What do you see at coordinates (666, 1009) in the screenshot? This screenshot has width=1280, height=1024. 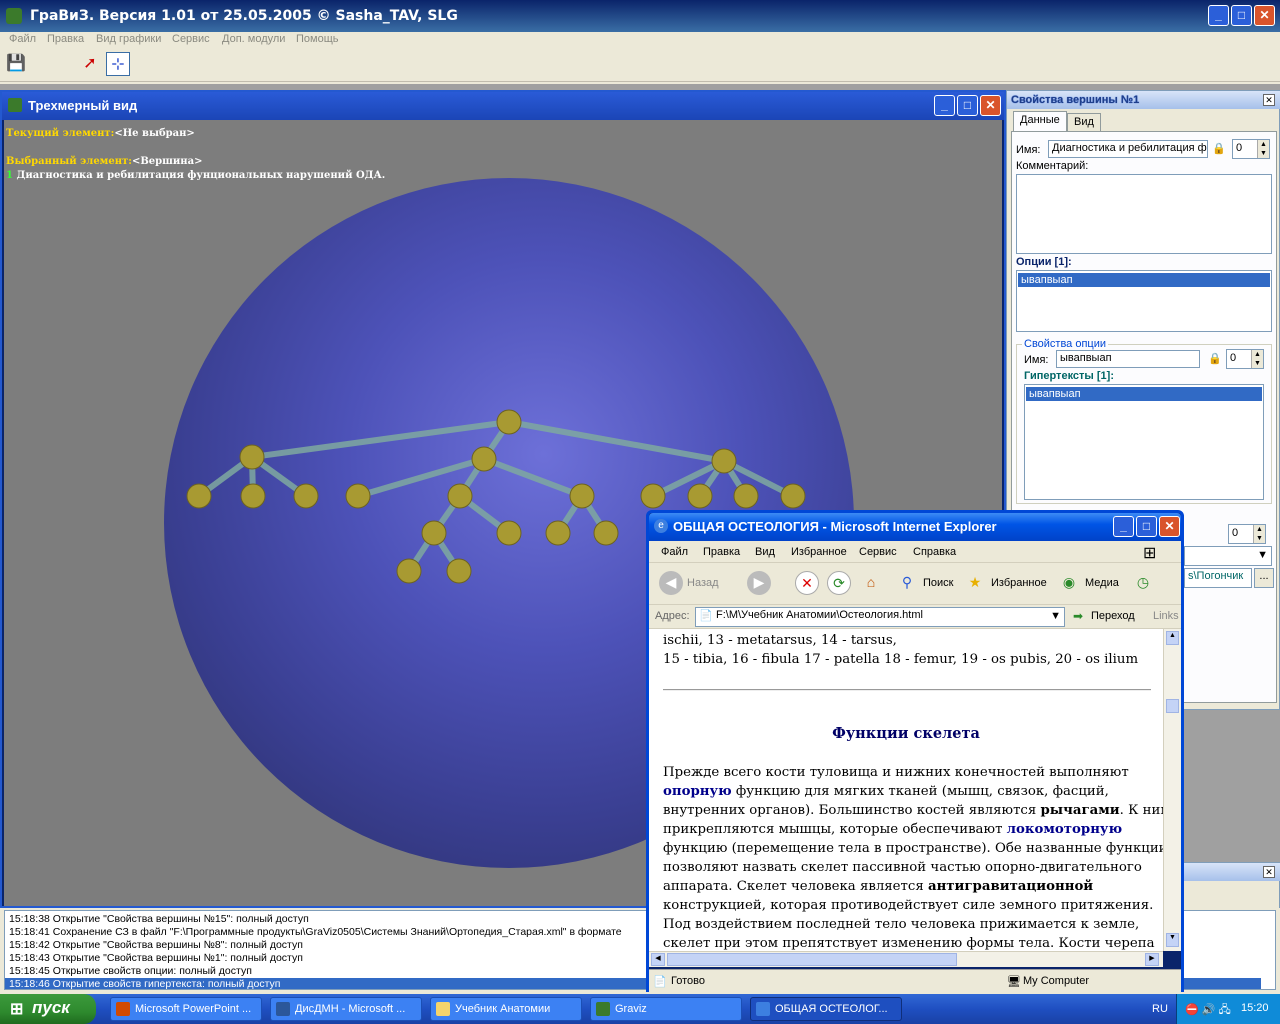 I see `task-graviz: Graviz` at bounding box center [666, 1009].